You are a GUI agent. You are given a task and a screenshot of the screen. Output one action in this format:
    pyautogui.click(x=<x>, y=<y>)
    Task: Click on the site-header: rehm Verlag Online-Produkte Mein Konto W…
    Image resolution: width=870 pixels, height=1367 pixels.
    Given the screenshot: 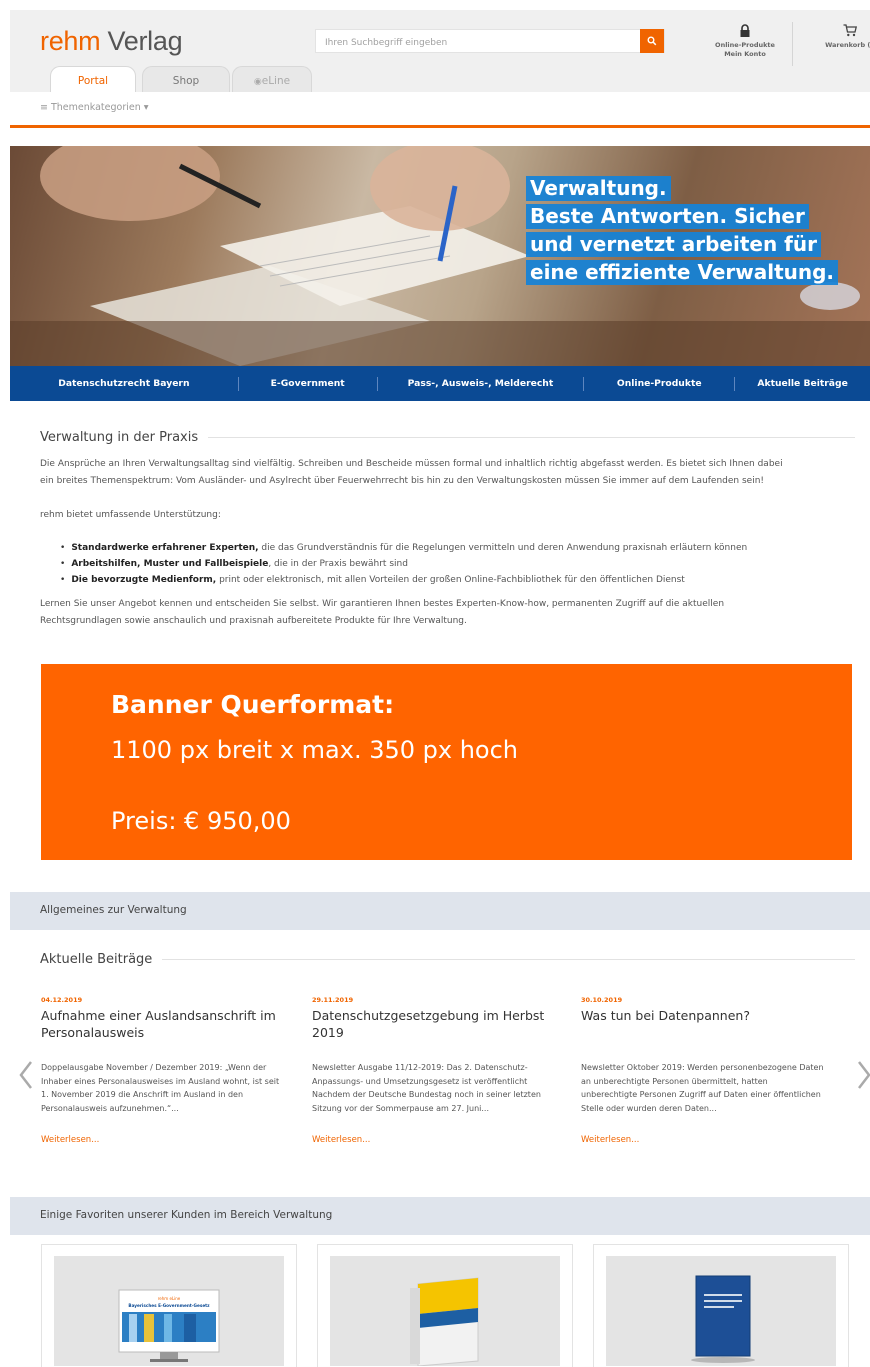 What is the action you would take?
    pyautogui.click(x=440, y=69)
    